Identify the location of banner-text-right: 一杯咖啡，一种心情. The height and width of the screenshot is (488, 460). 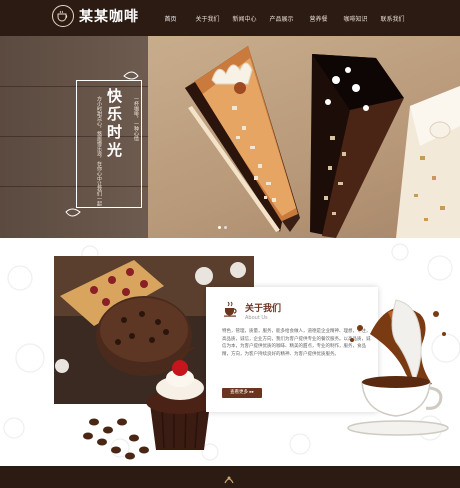
(136, 118).